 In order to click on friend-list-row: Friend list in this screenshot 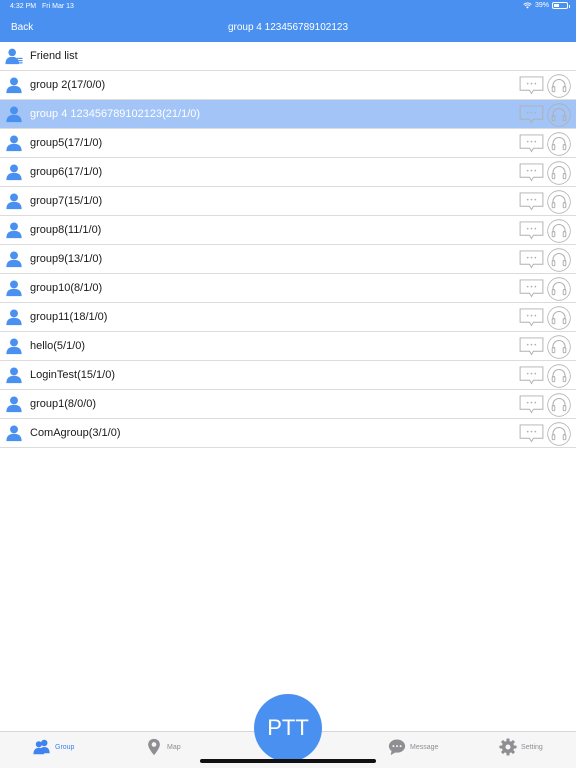, I will do `click(288, 56)`.